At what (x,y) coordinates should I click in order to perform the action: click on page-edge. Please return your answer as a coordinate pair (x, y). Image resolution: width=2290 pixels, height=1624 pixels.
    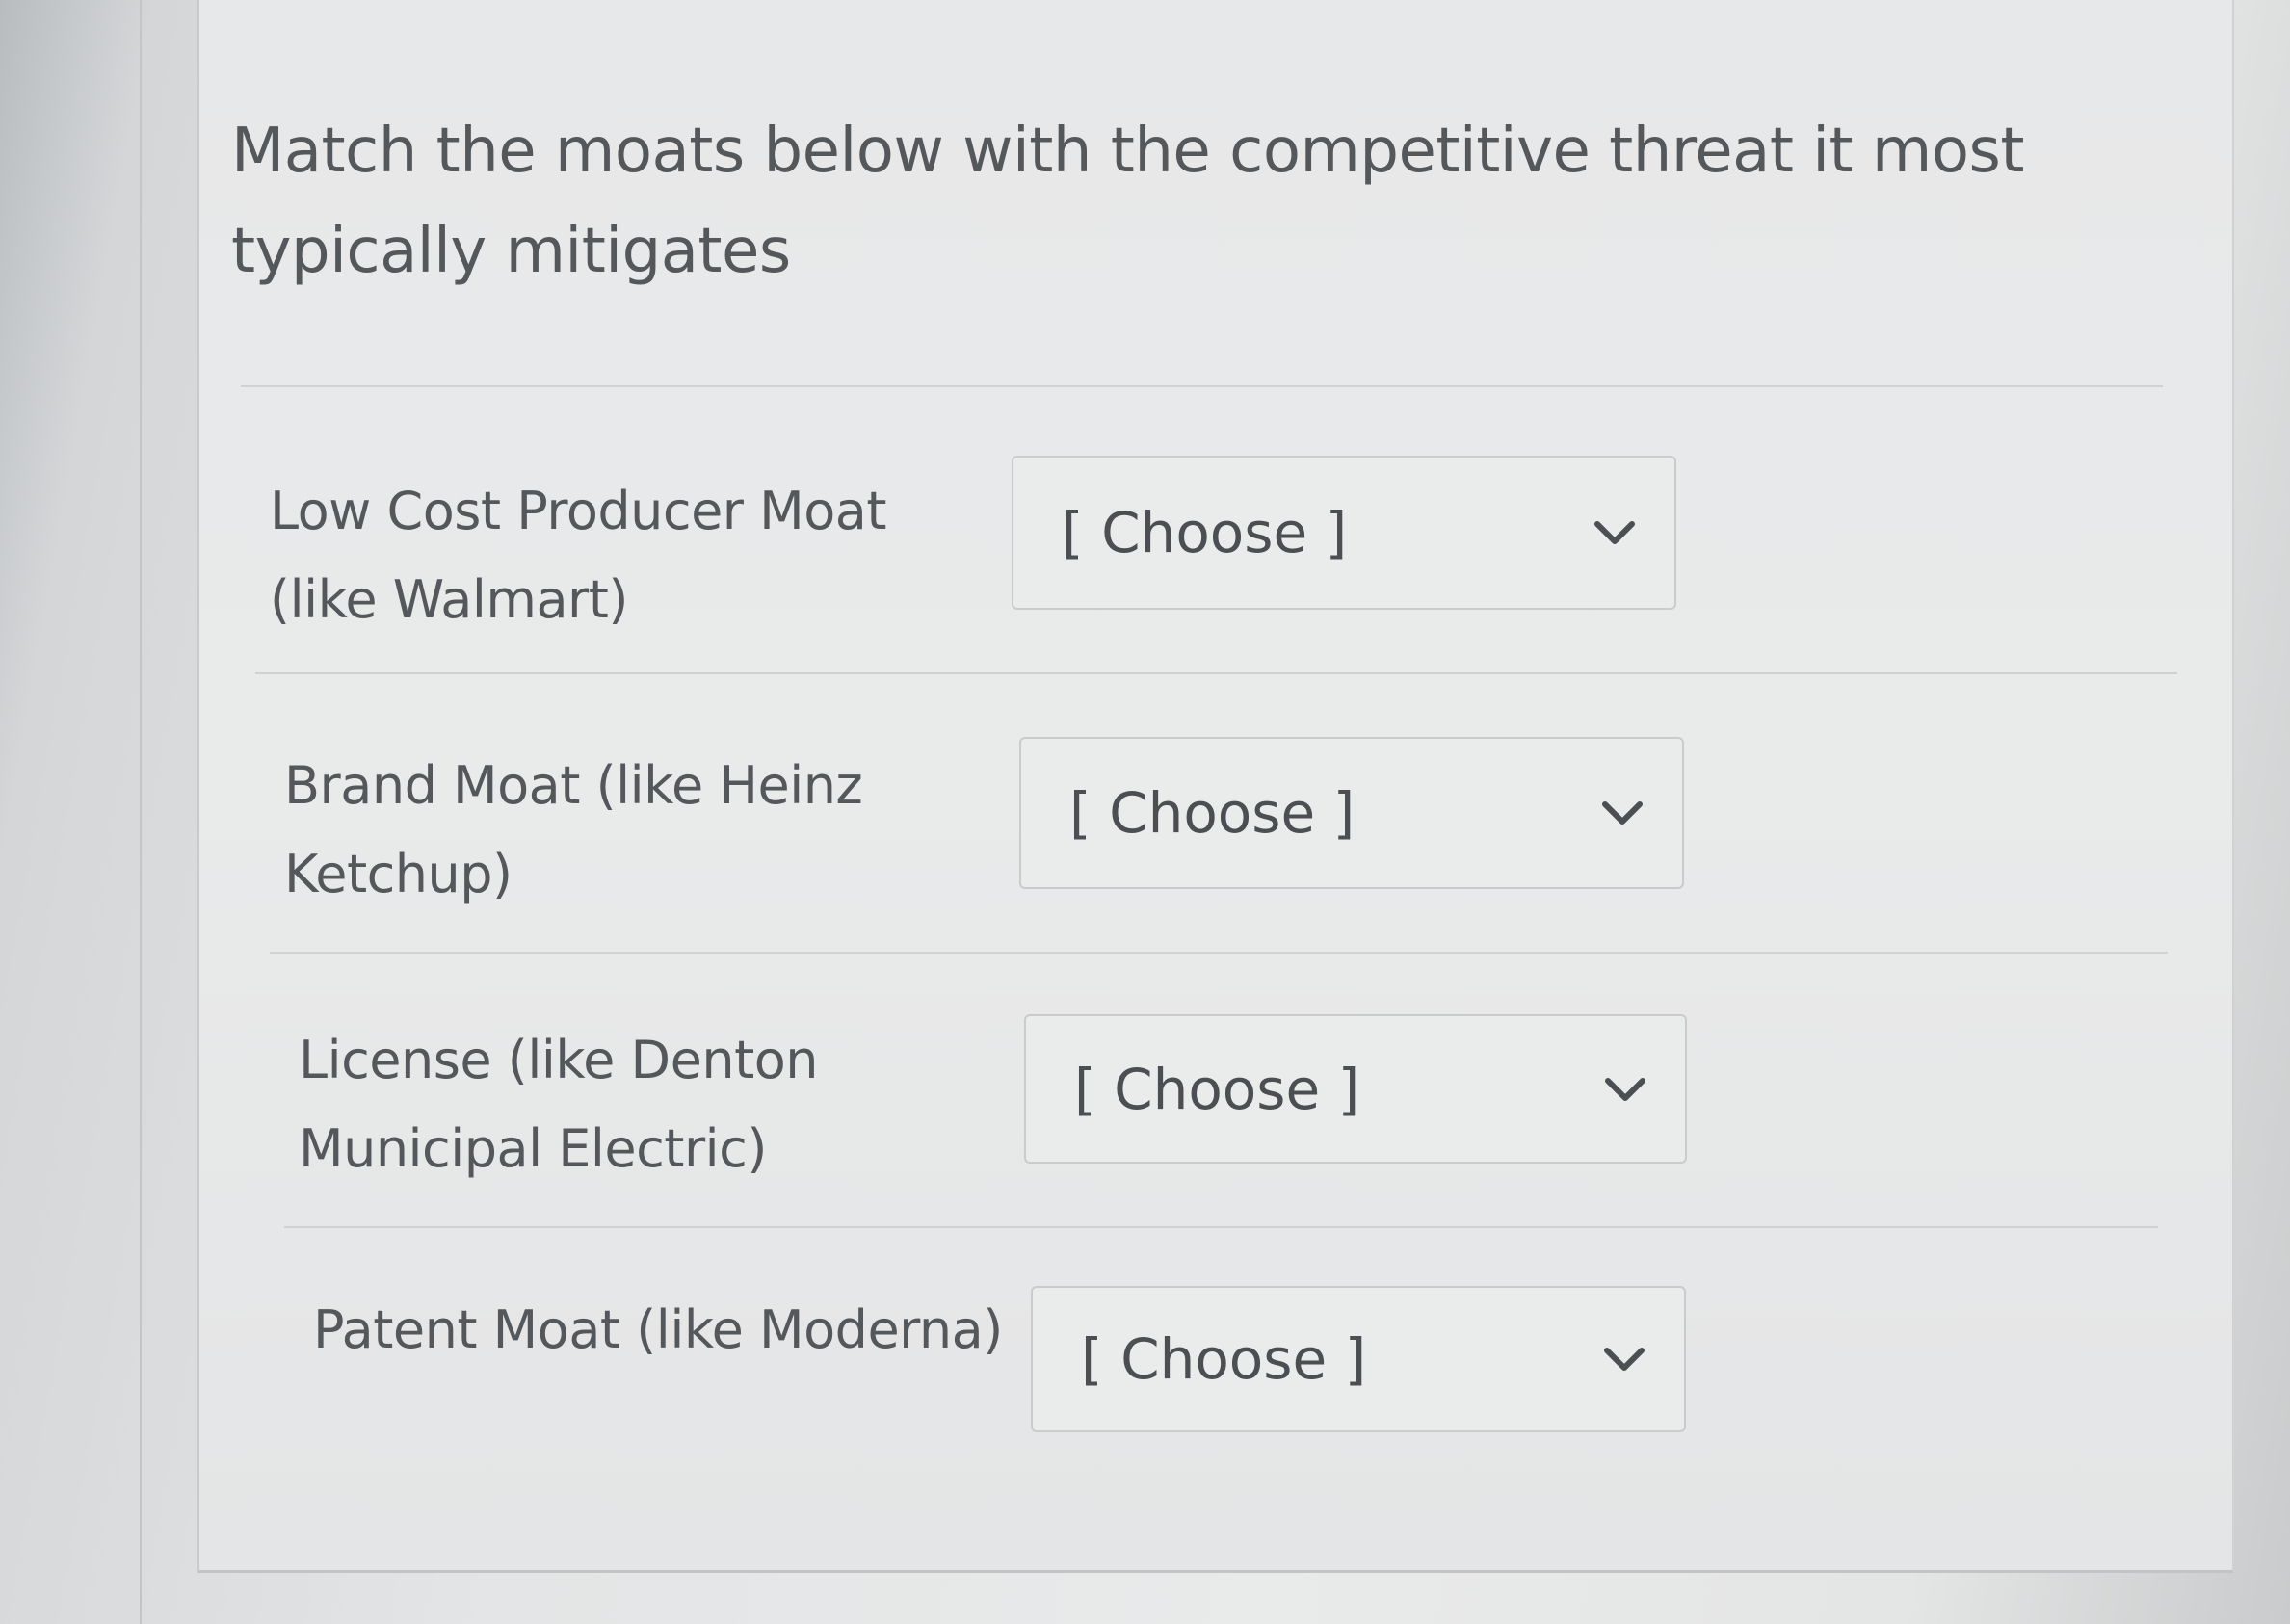
    Looking at the image, I should click on (141, 812).